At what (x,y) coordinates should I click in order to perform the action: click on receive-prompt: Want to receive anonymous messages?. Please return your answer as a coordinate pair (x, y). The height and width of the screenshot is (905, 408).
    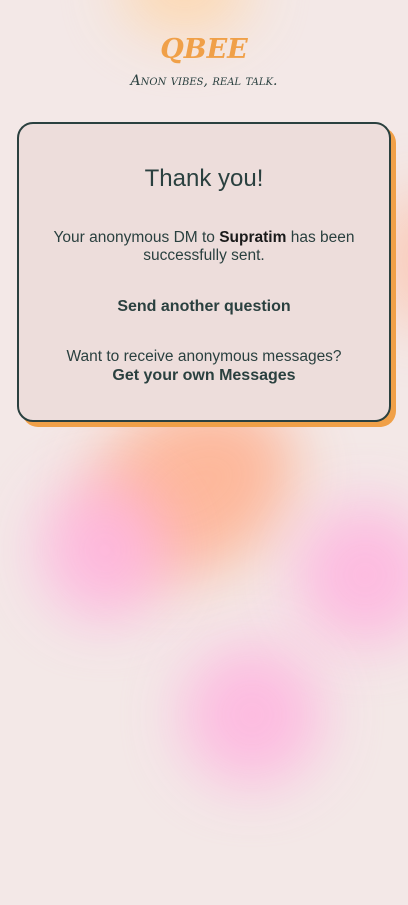
    Looking at the image, I should click on (204, 356).